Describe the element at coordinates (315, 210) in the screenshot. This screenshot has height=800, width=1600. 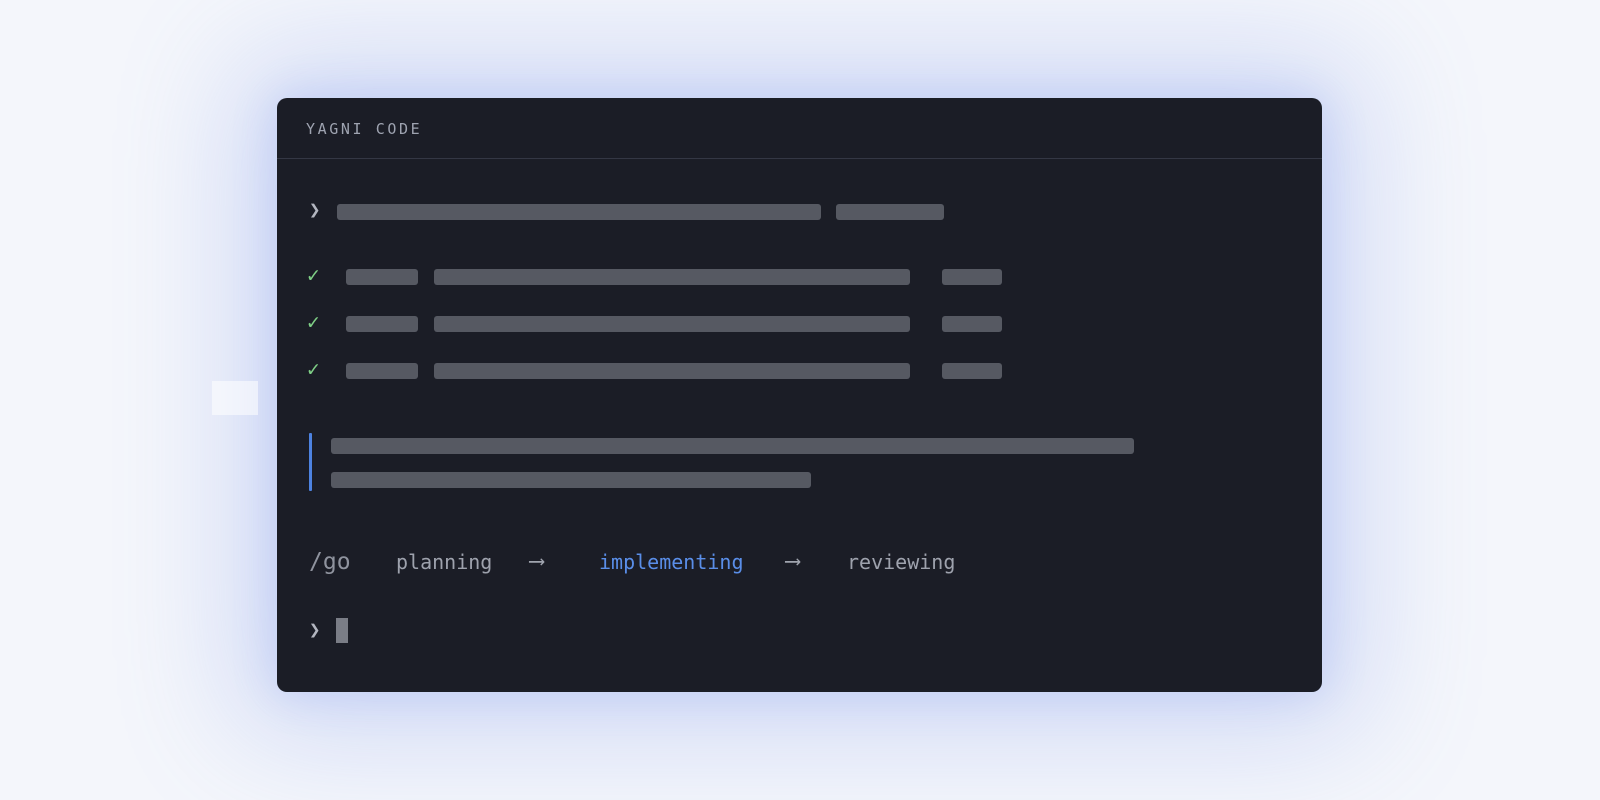
I see `prompt-chevron-icon: ❯` at that location.